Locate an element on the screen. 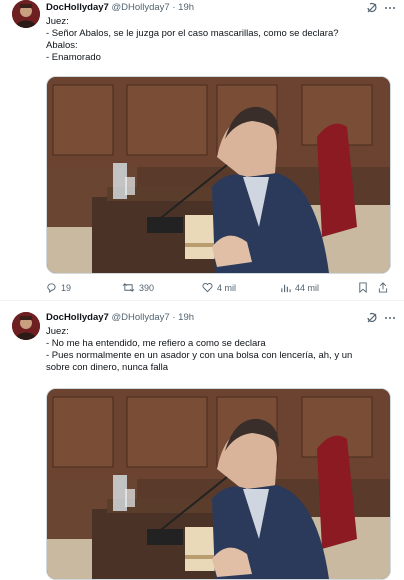 The height and width of the screenshot is (580, 404). views-icon is located at coordinates (286, 288).